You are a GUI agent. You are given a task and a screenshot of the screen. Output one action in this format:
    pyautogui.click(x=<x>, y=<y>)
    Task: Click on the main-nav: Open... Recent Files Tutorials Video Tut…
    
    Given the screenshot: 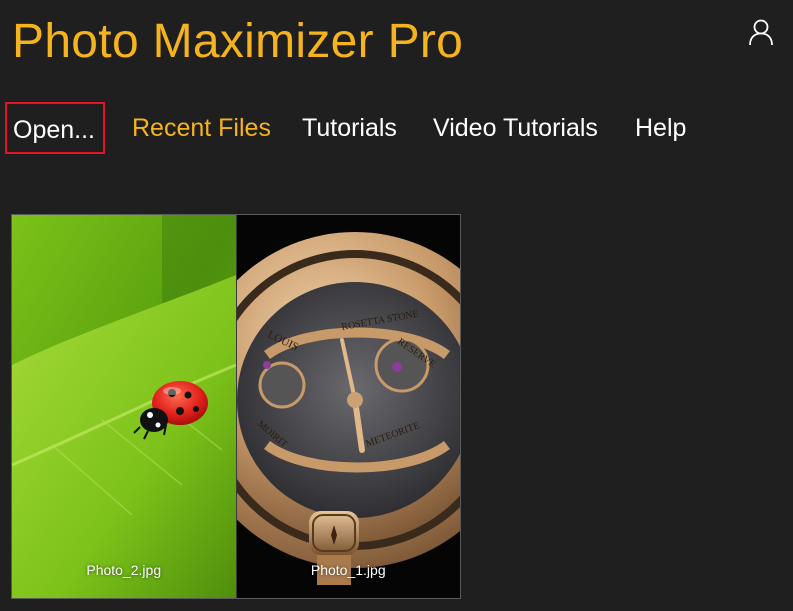 What is the action you would take?
    pyautogui.click(x=396, y=128)
    